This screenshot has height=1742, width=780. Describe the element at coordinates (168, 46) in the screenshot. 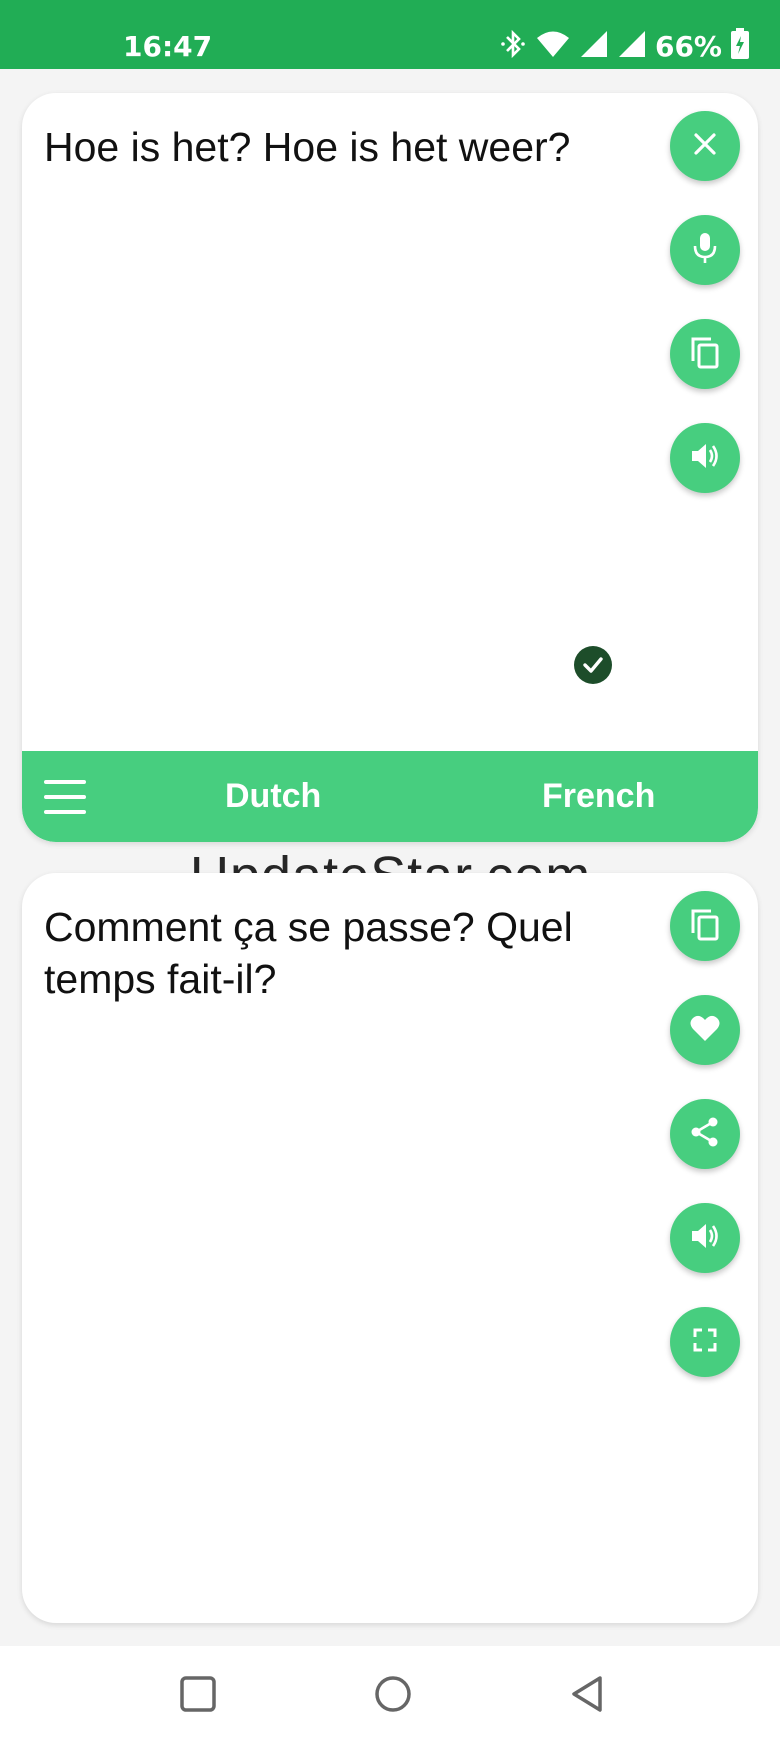

I see `status-time: 16:47` at that location.